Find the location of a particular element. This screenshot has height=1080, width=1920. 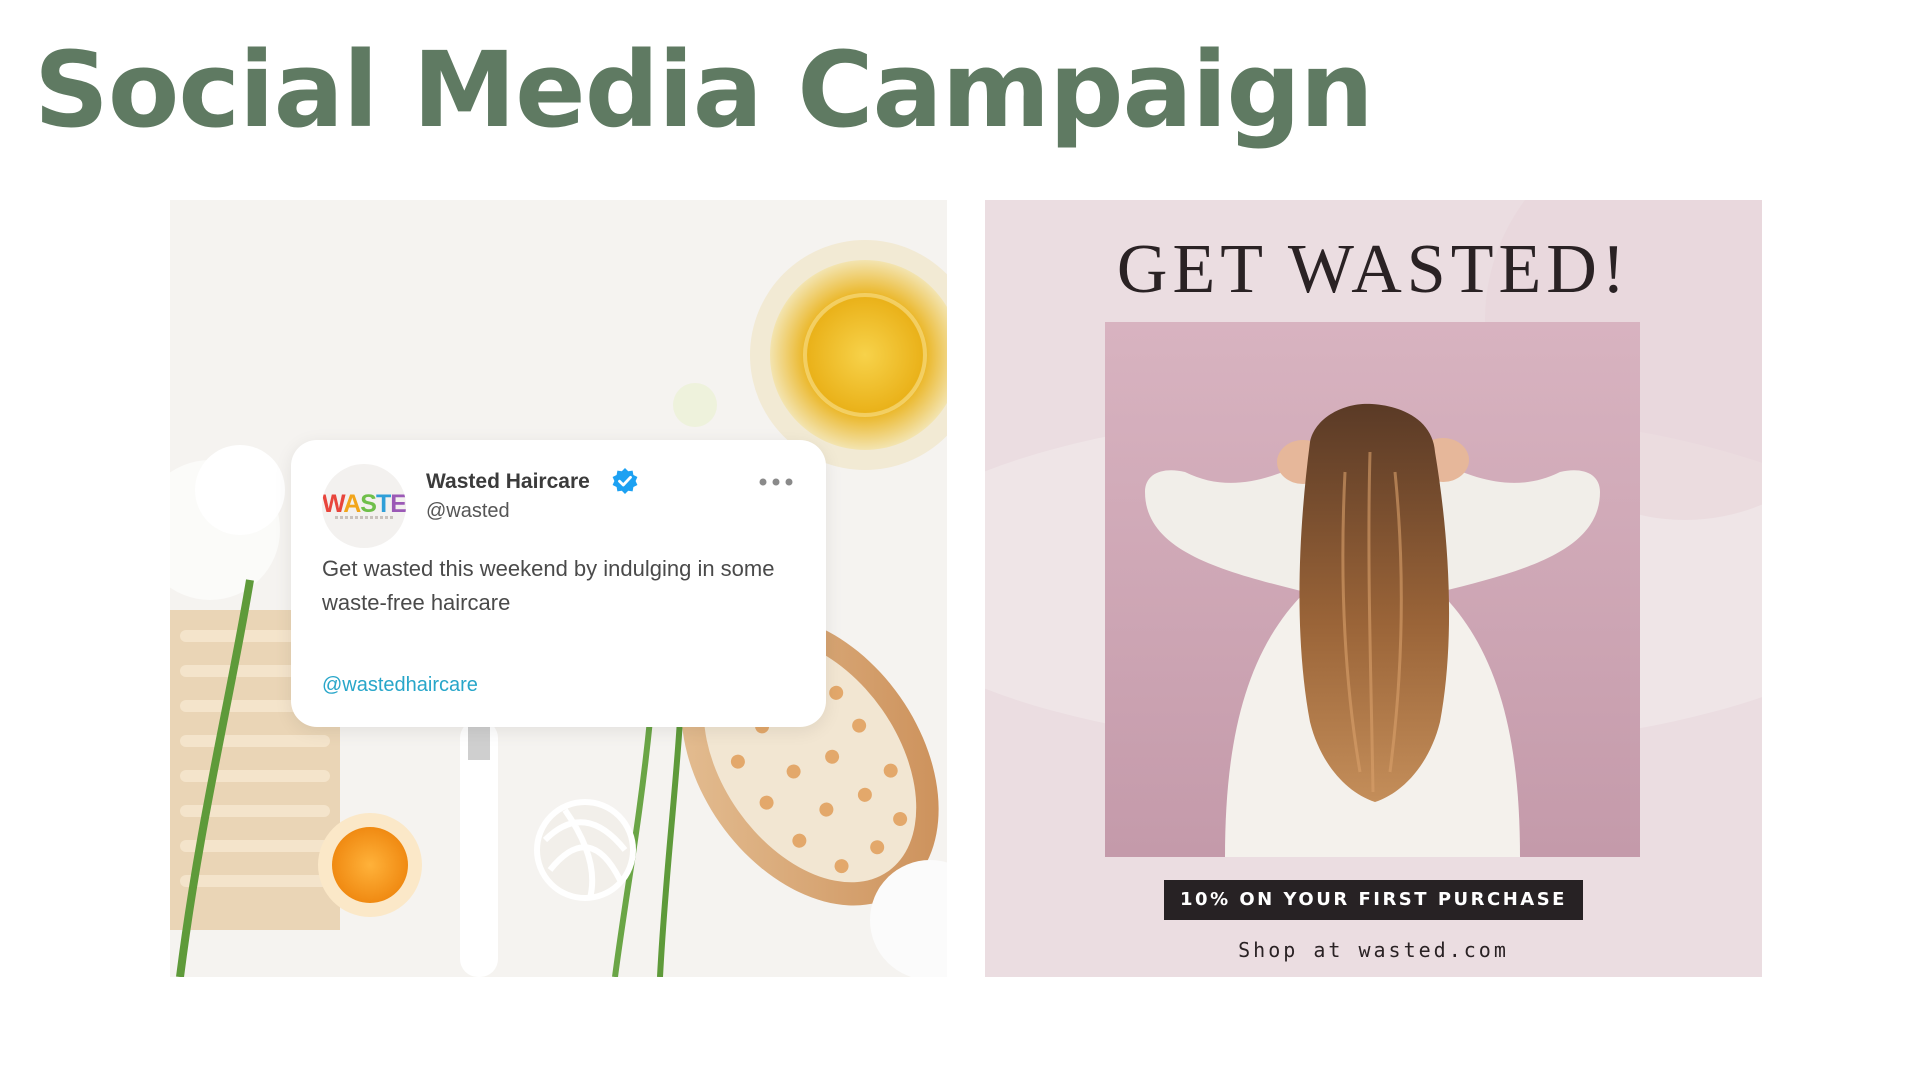

tweet-mention-link: @wastedhaircare is located at coordinates (400, 685).